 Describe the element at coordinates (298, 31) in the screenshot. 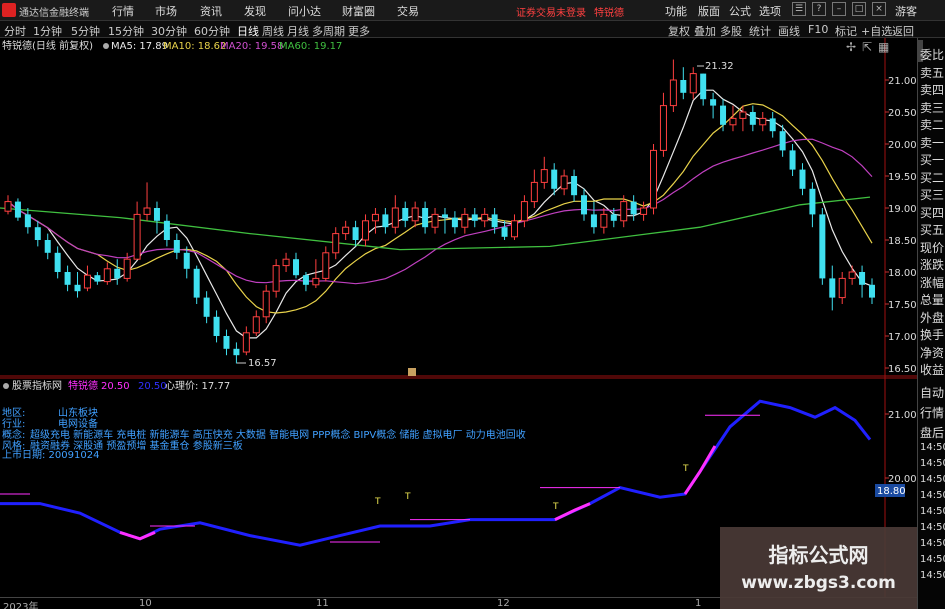

I see `period-monthly: 月线` at that location.